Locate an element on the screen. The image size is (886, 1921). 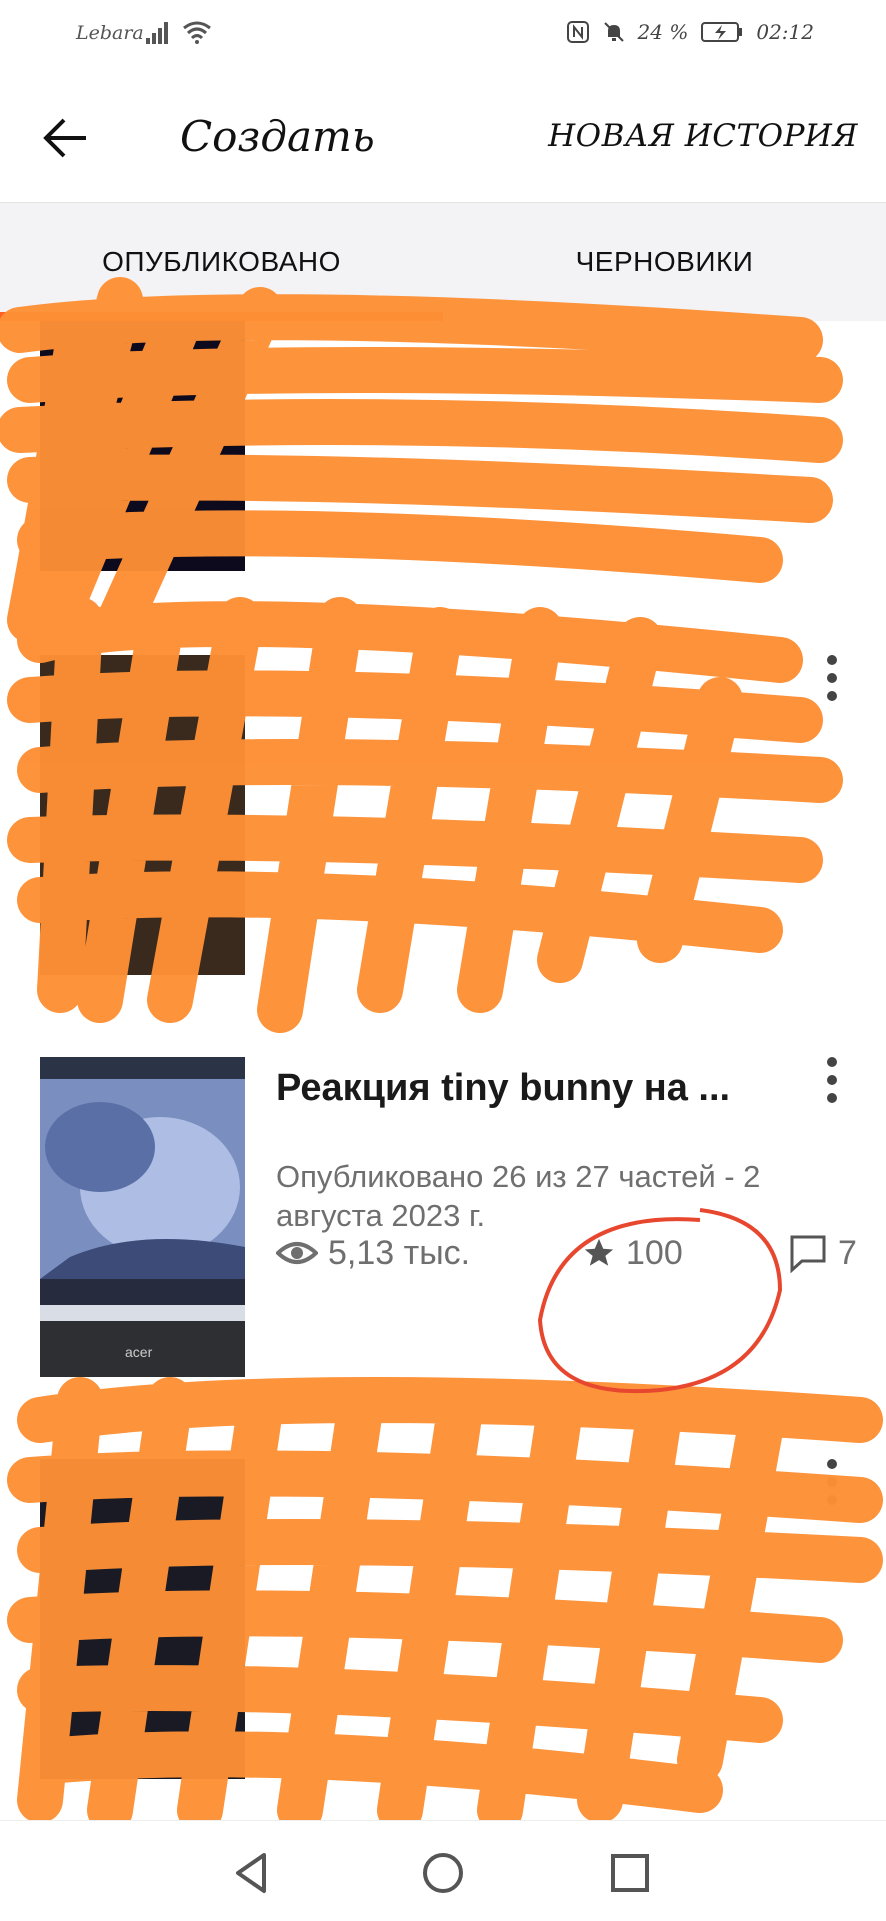
tab-published: ОПУБЛИКОВАНО is located at coordinates (221, 262).